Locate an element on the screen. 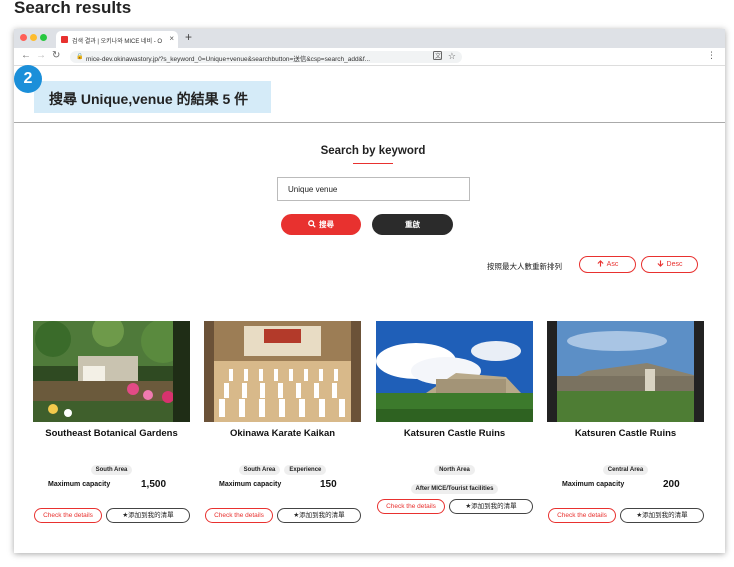 This screenshot has width=734, height=567. page-heading: Search results is located at coordinates (73, 8).